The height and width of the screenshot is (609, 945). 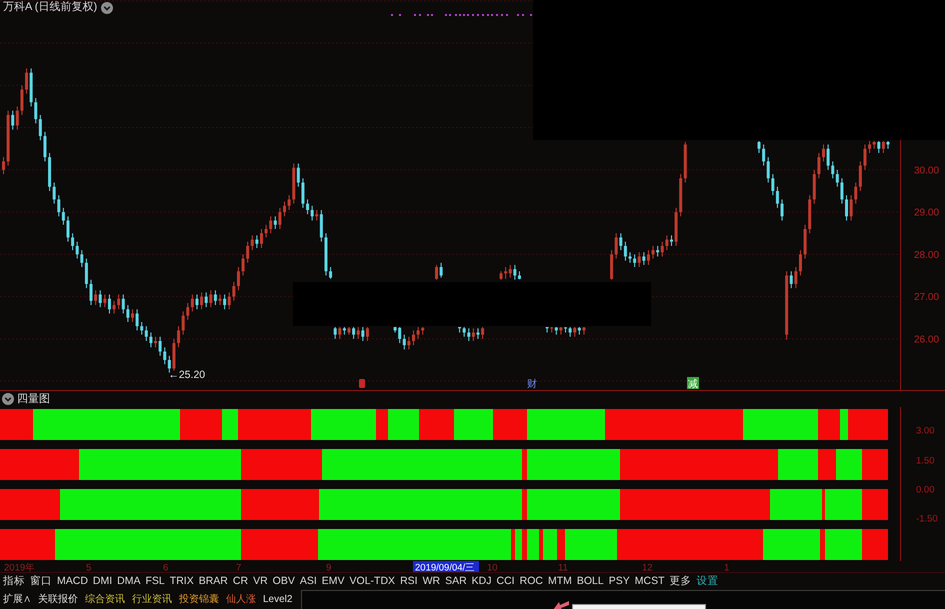 I want to click on indicator-tab: VOL-TDX, so click(x=373, y=581).